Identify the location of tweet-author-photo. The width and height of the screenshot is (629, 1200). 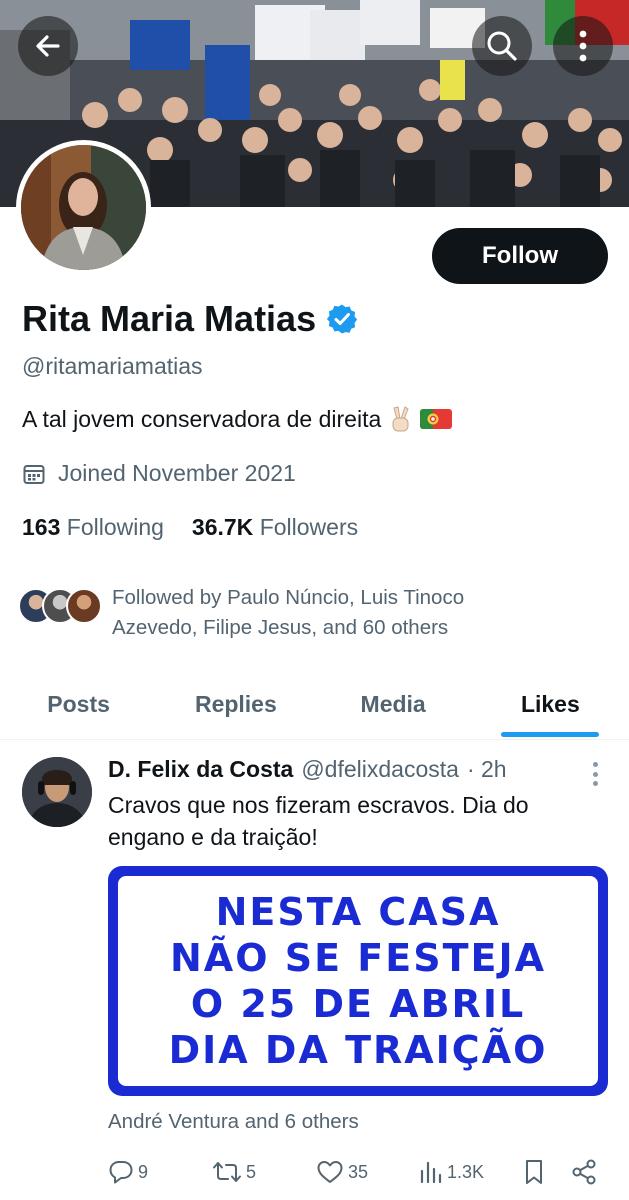
(57, 792).